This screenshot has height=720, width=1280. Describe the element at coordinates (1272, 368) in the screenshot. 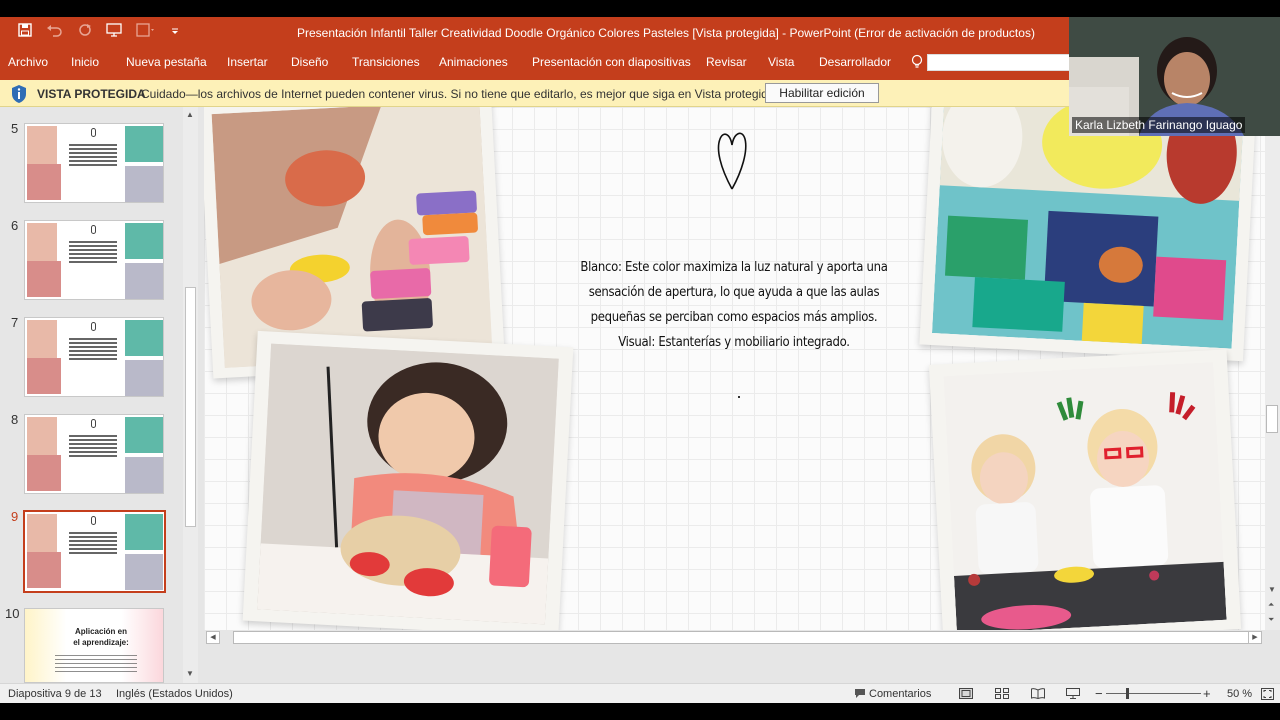

I see `slide-vertical-scrollbar: ▼ ⏶ ⏷` at that location.